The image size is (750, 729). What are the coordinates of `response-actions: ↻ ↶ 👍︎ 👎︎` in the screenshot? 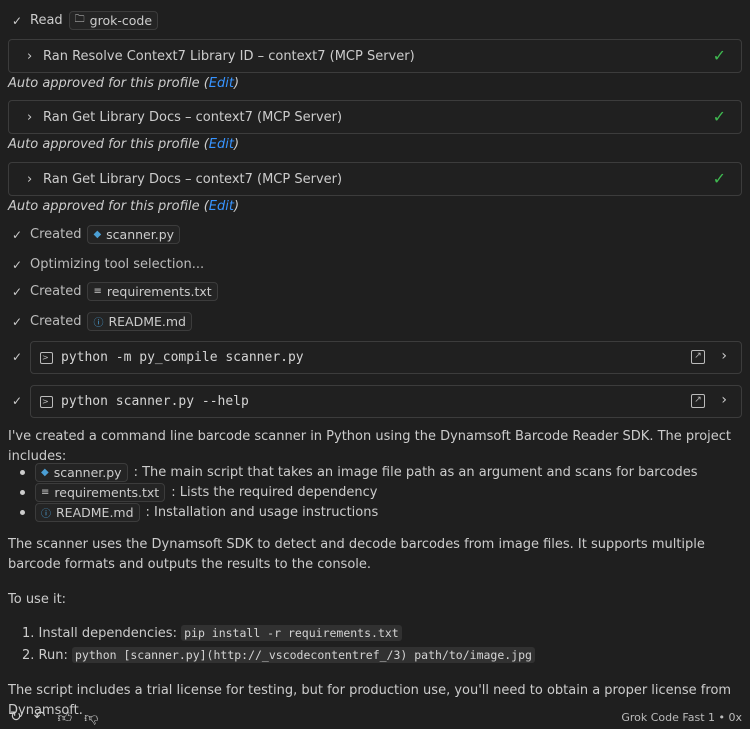 It's located at (54, 717).